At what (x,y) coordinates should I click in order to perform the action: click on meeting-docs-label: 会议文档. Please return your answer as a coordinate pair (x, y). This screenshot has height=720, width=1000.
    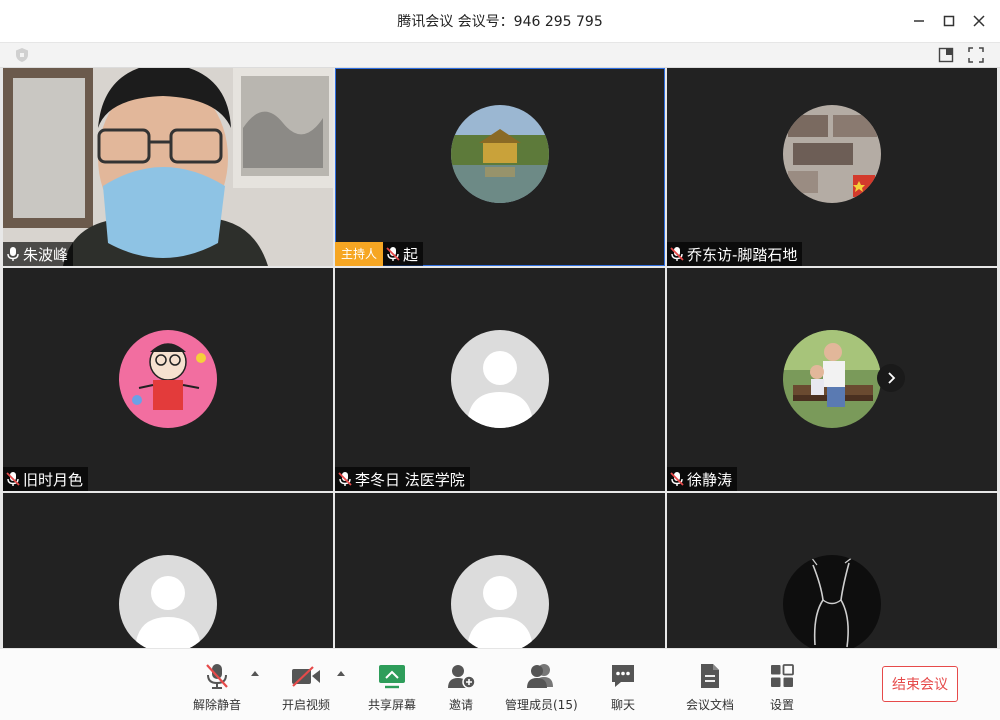
    Looking at the image, I should click on (710, 705).